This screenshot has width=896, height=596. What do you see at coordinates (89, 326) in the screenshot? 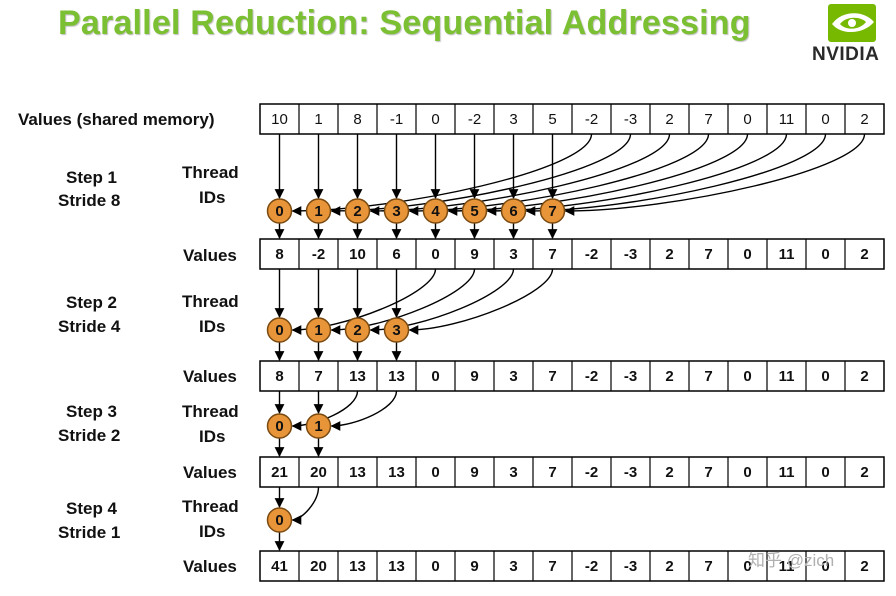
I see `stride-4-label: Stride 4` at bounding box center [89, 326].